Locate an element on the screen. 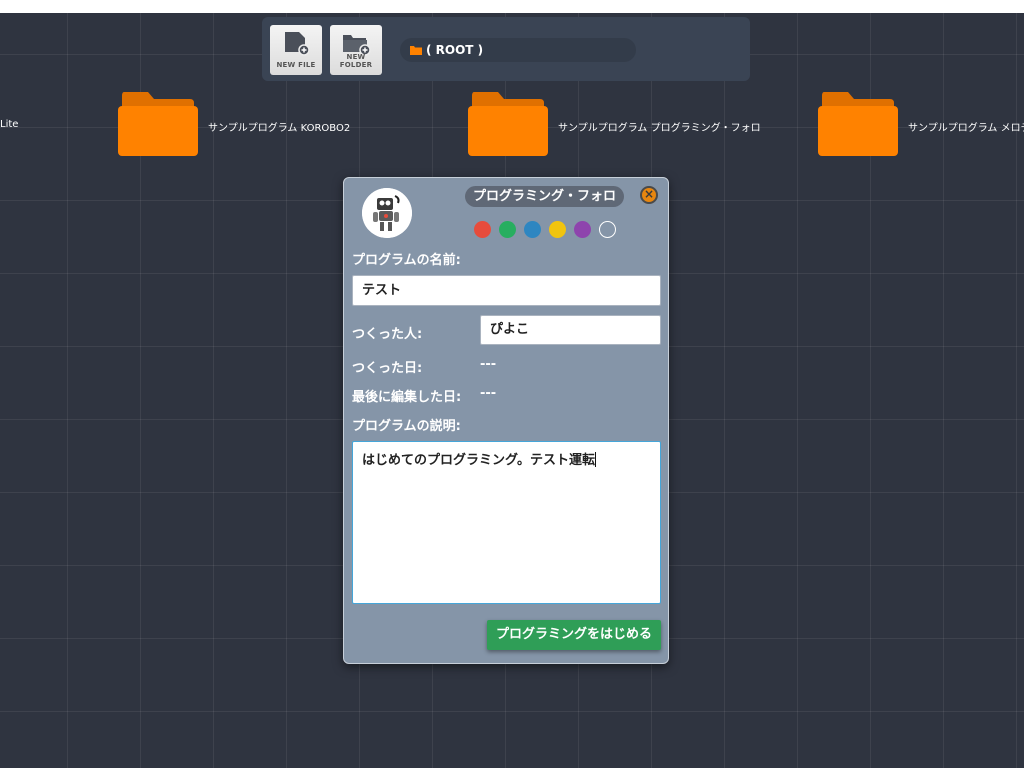  created-date-label: つくった日: is located at coordinates (387, 368).